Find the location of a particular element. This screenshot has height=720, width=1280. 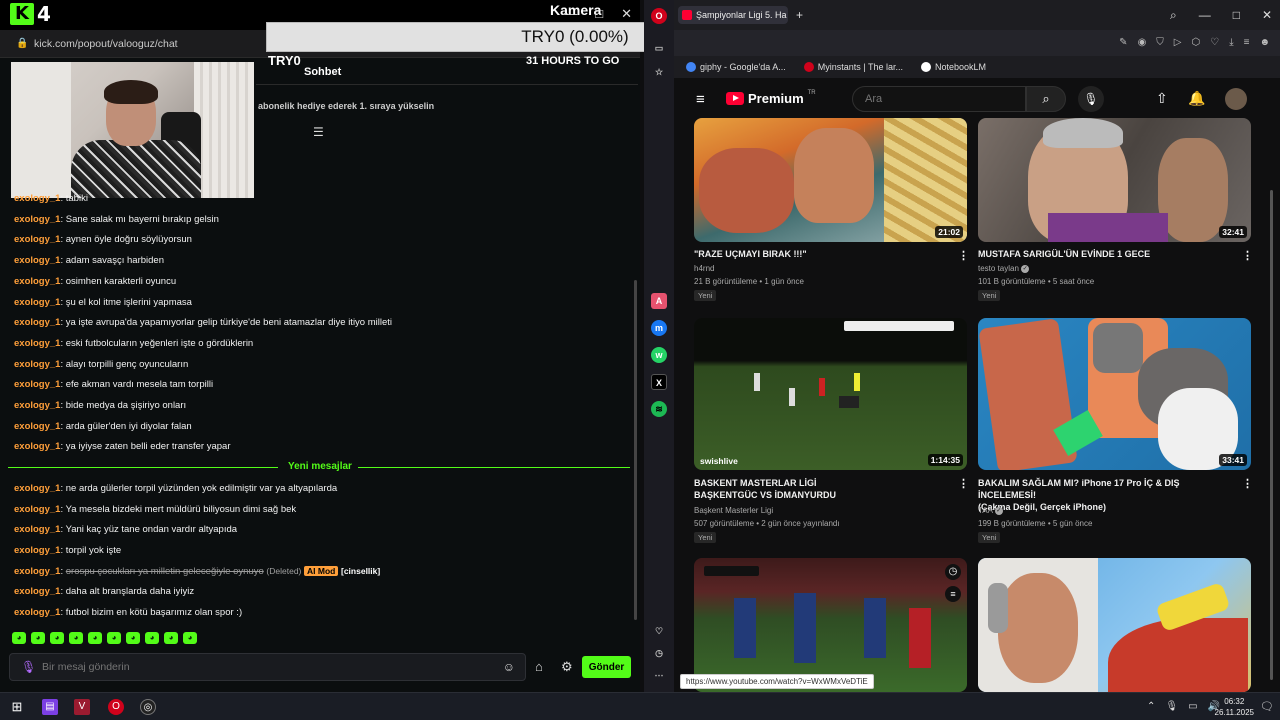

emoji-icon: ☺ is located at coordinates (509, 667).